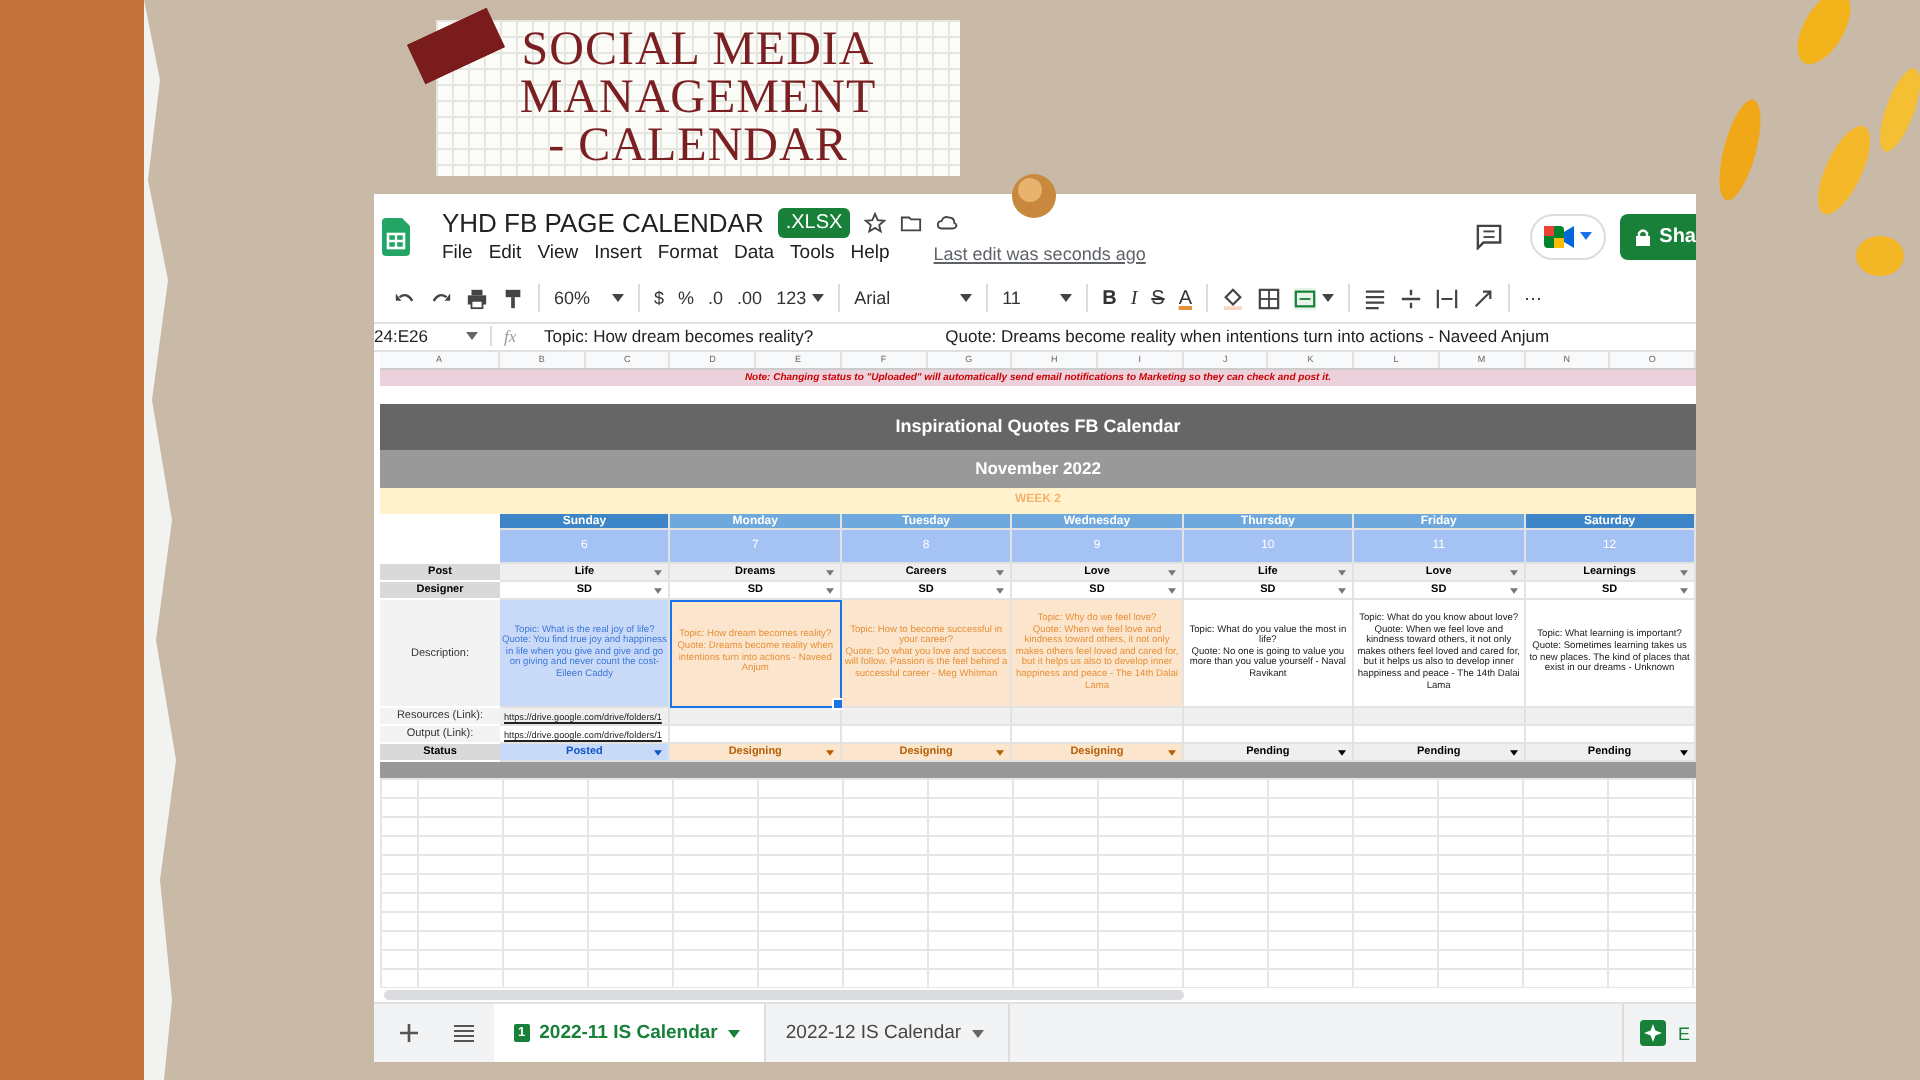 The height and width of the screenshot is (1080, 1920). What do you see at coordinates (1158, 298) in the screenshot?
I see `strikethrough-button: S` at bounding box center [1158, 298].